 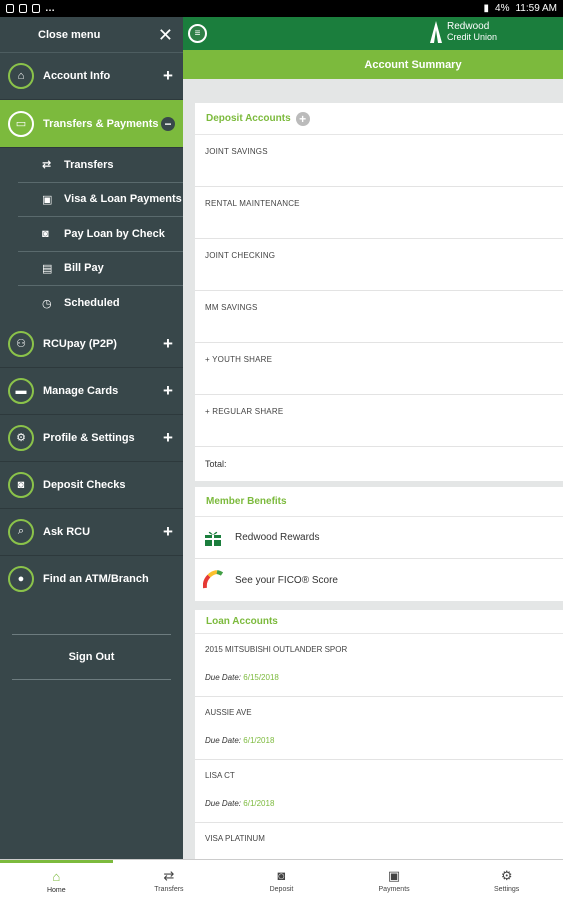 What do you see at coordinates (123, 199) in the screenshot?
I see `submenu-item-label: Visa & Loan Payments` at bounding box center [123, 199].